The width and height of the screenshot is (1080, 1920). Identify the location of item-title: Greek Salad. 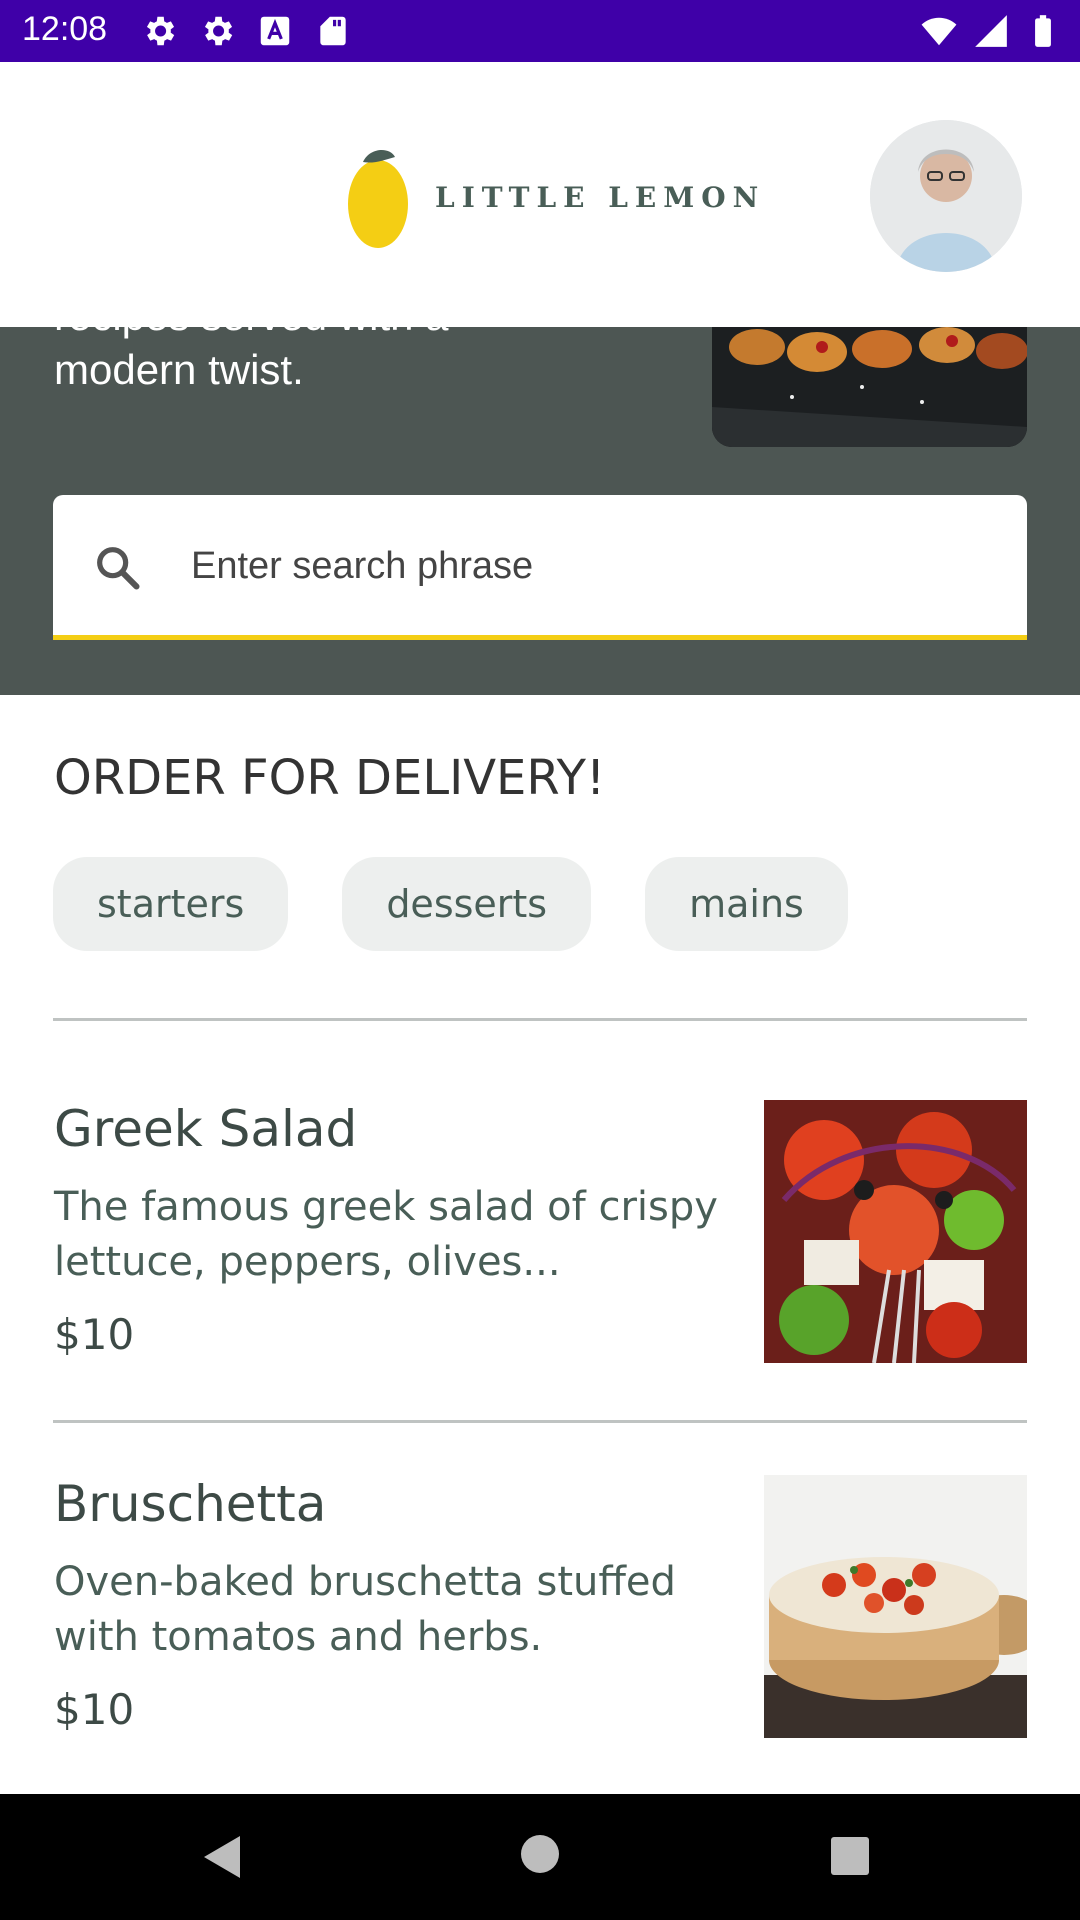
(206, 1129).